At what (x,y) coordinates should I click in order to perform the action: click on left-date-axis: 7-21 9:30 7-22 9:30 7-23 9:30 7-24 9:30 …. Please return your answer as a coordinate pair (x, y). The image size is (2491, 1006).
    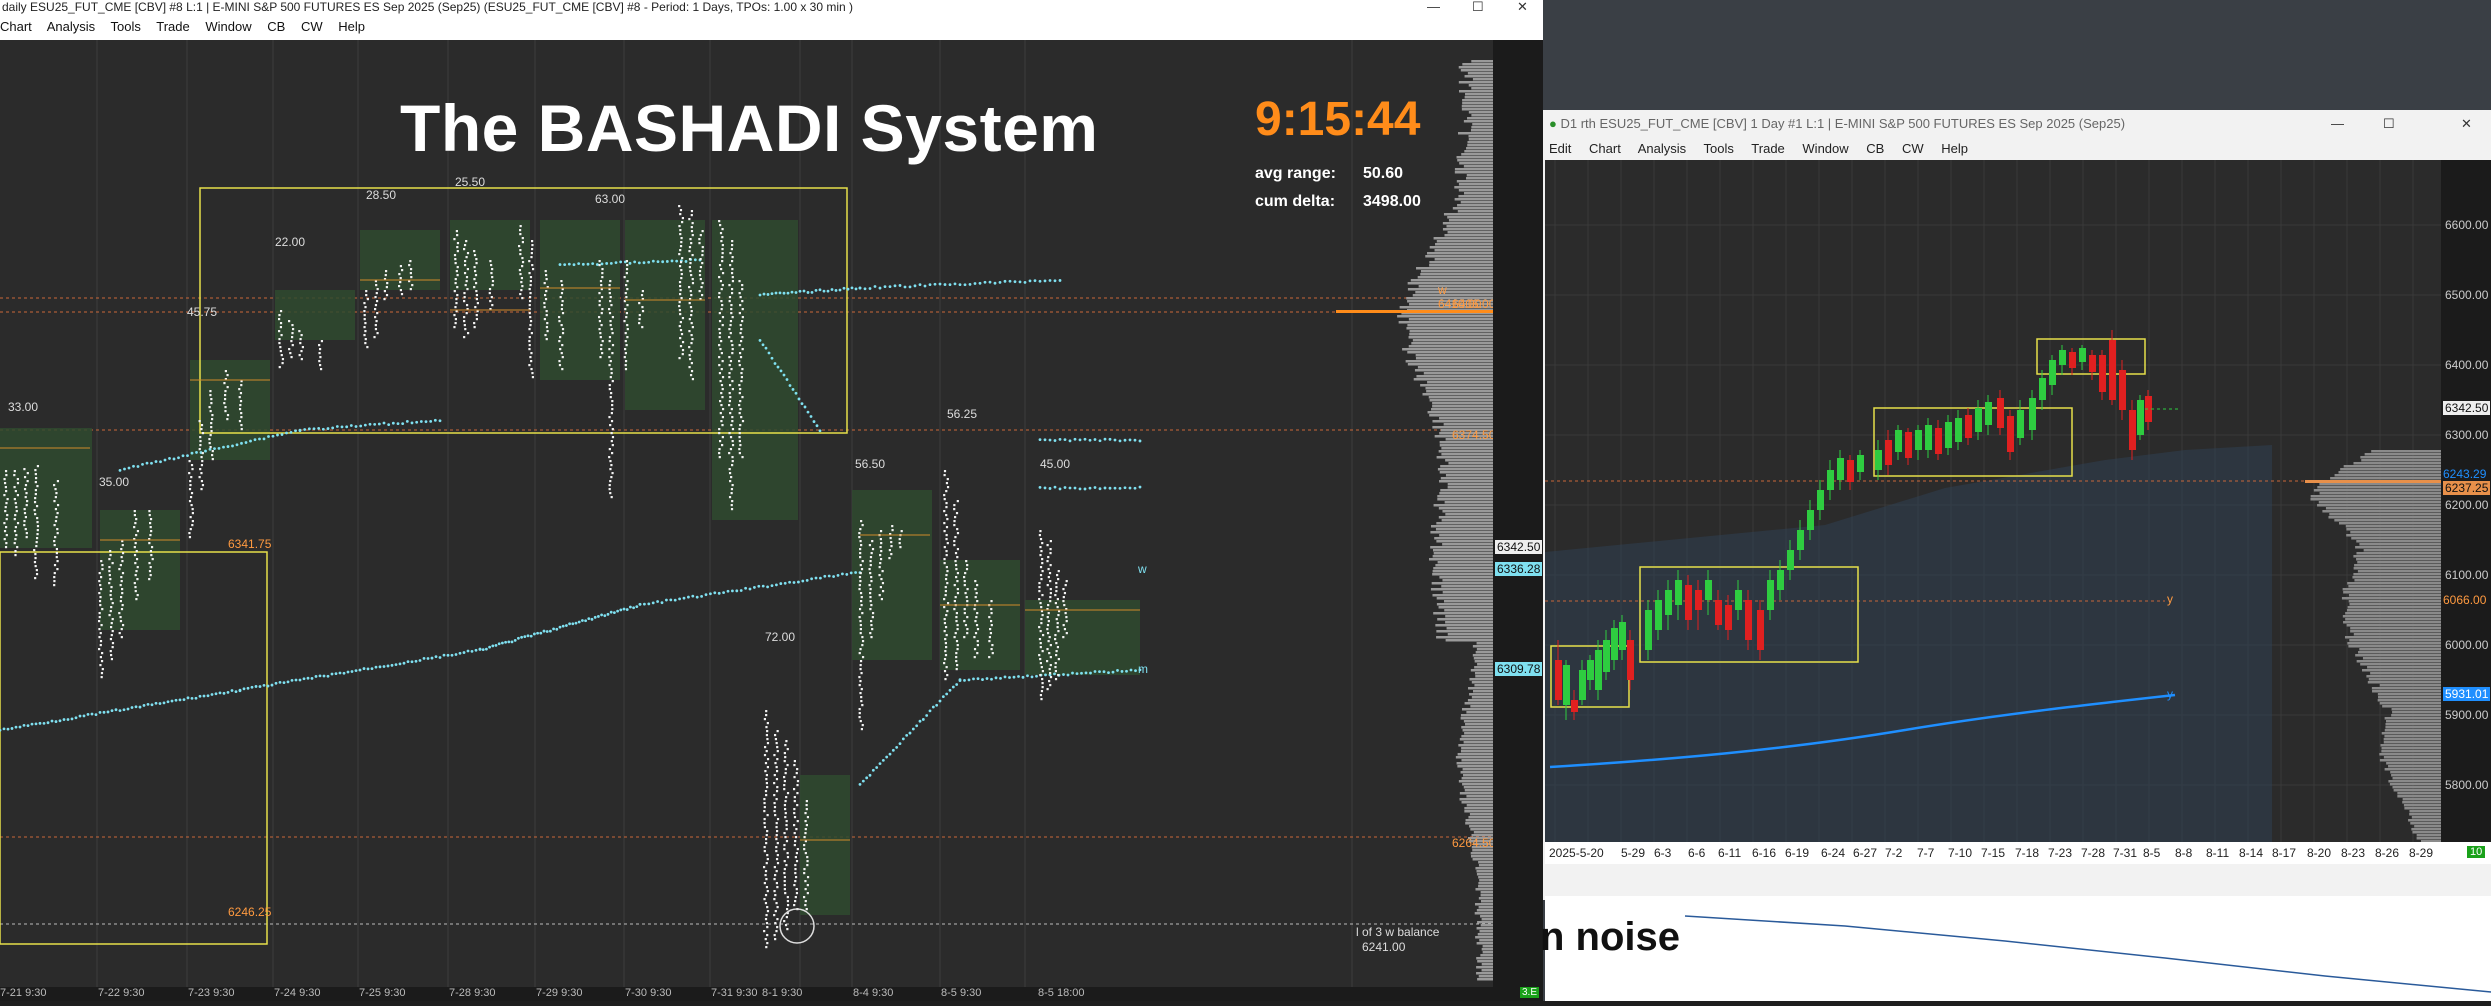
    Looking at the image, I should click on (771, 994).